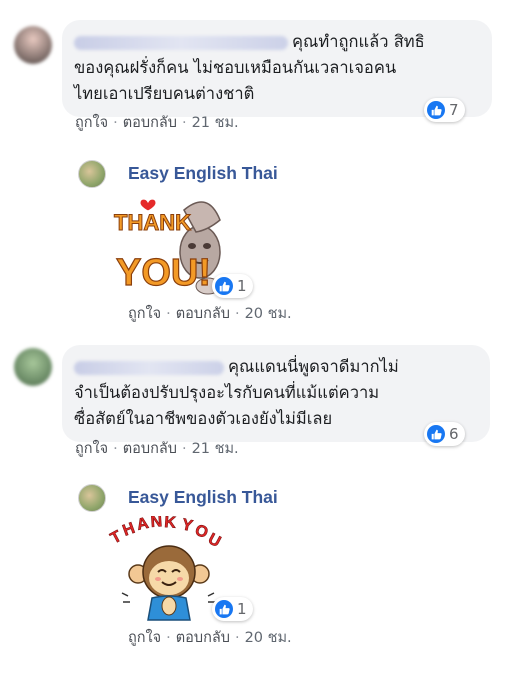 This screenshot has height=678, width=517. I want to click on thank-you-sticker: THANK YOU!, so click(168, 245).